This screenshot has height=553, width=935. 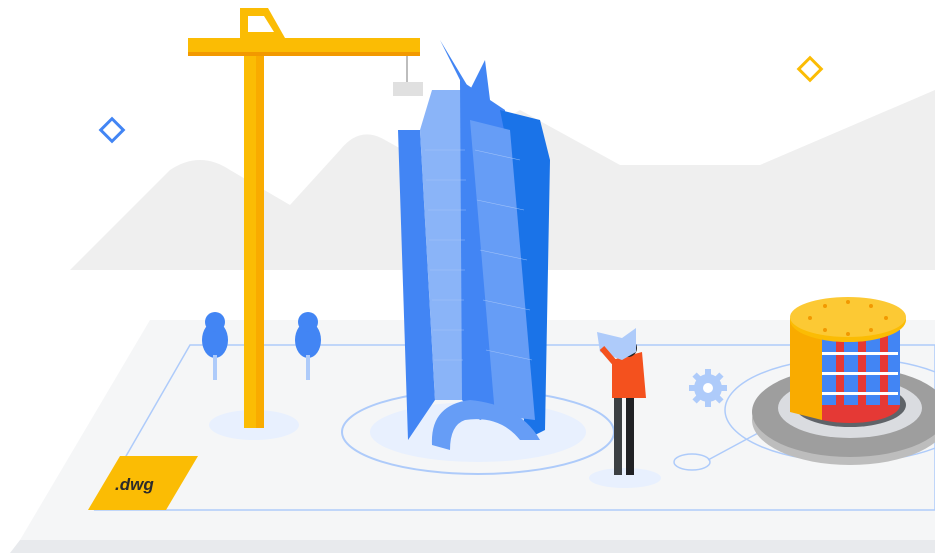 I want to click on orange-diamond-icon, so click(x=810, y=69).